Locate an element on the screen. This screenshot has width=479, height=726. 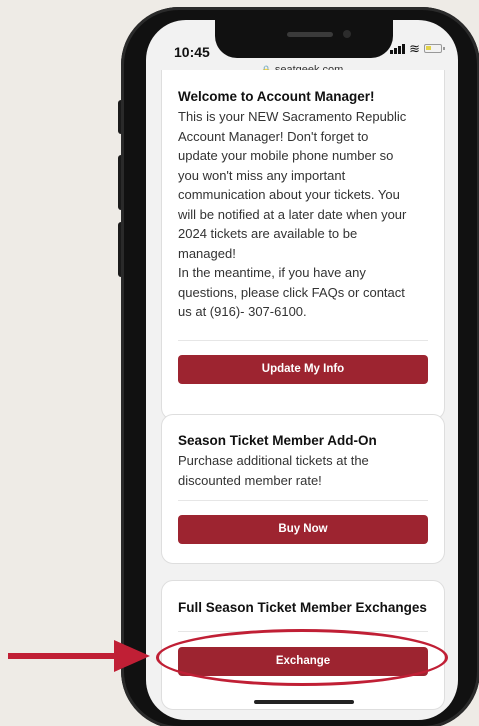
welcome-line: communication about your tickets. You is located at coordinates (289, 194).